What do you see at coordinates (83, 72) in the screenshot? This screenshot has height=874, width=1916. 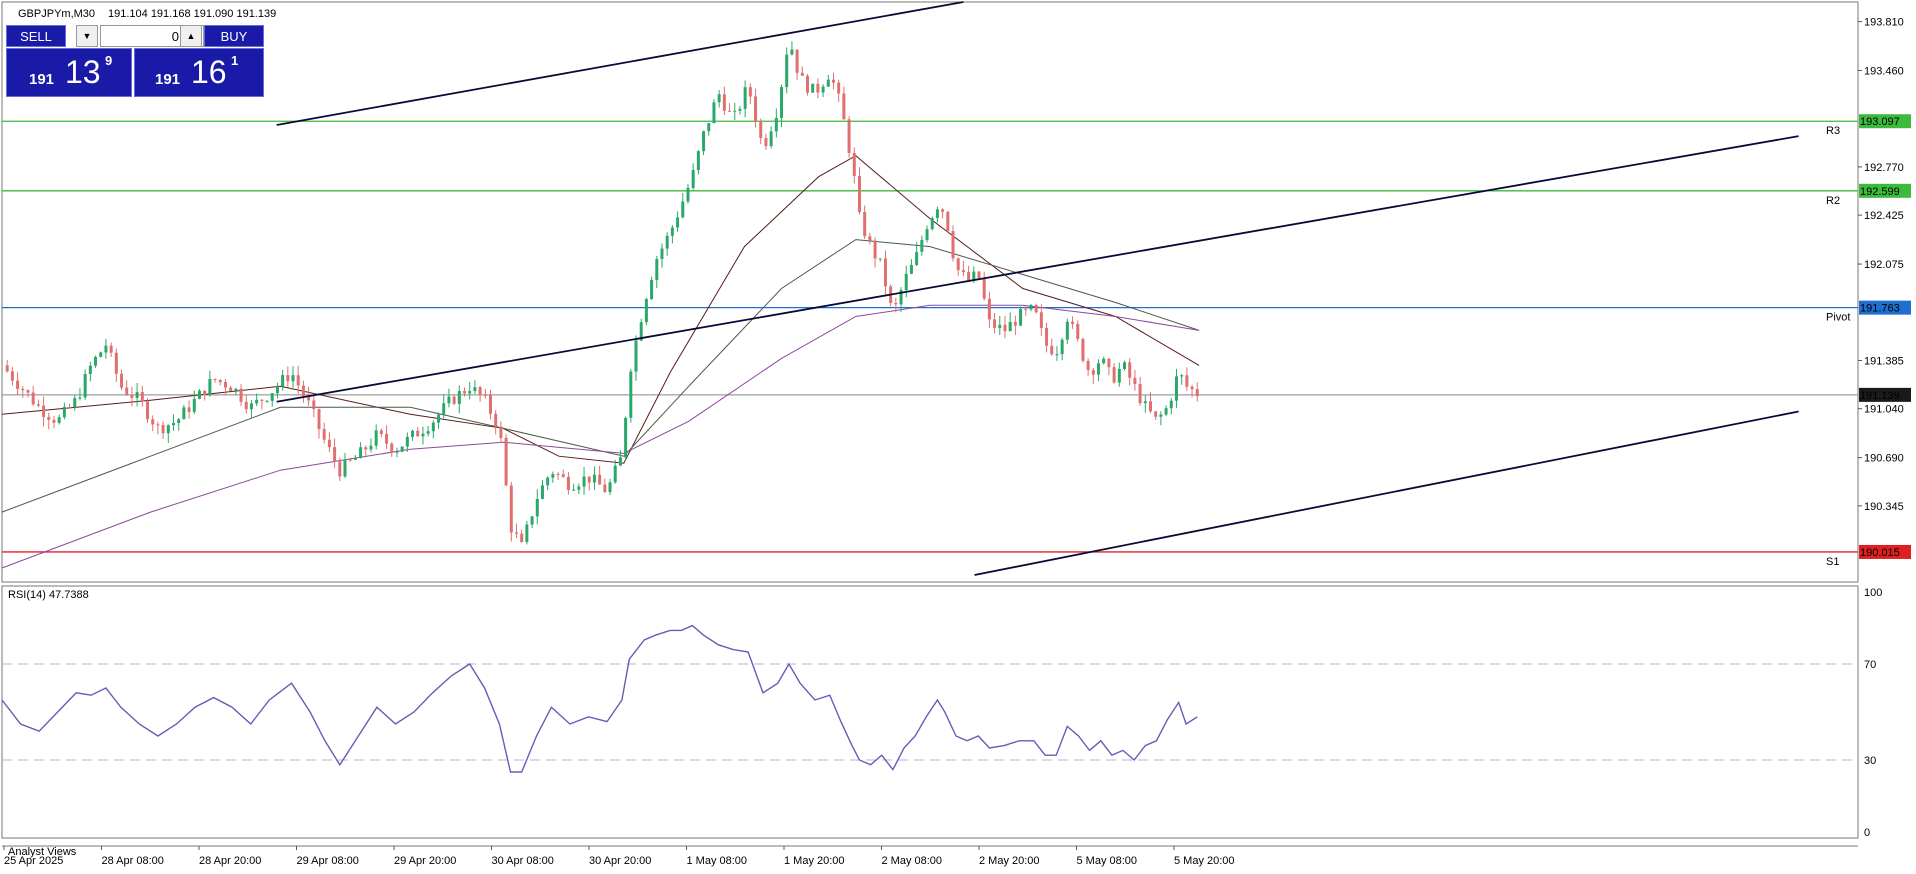 I see `sell-price-main: 13` at bounding box center [83, 72].